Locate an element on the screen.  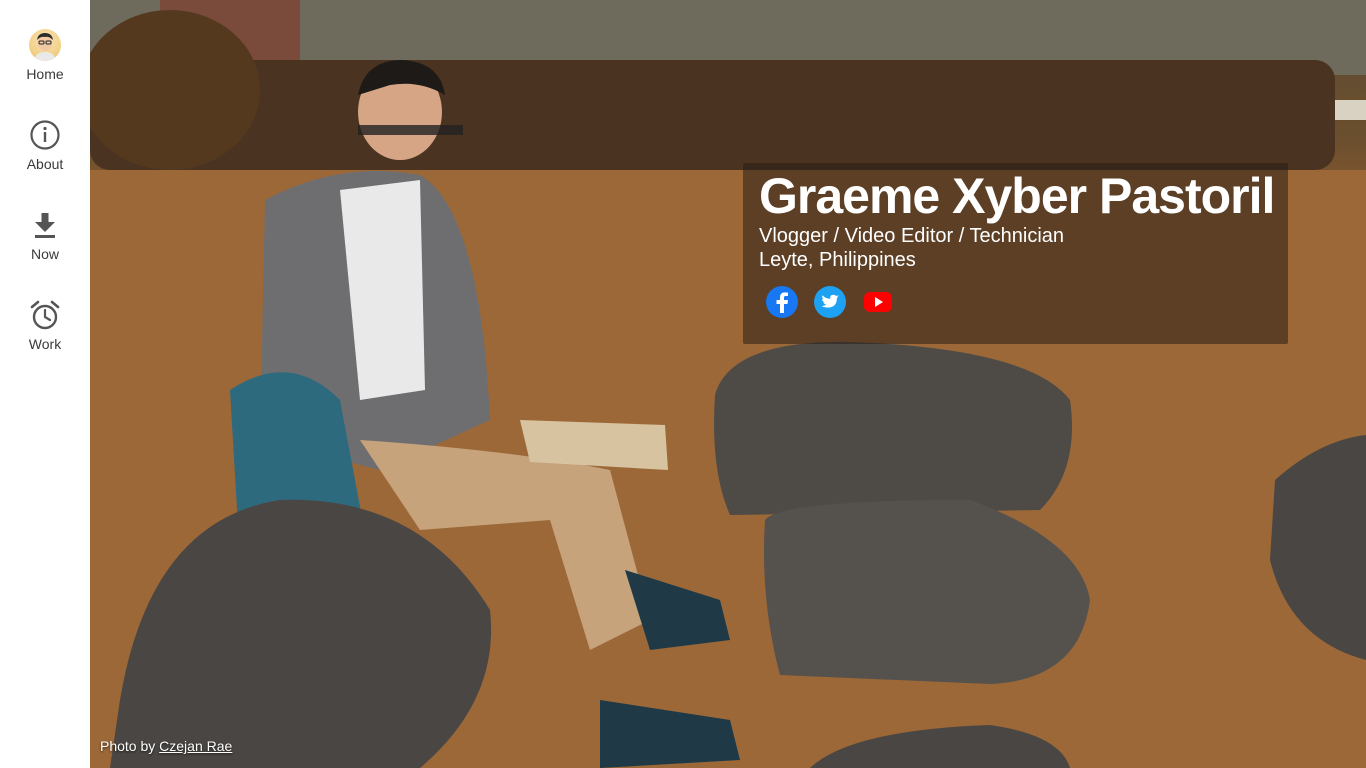
info-icon is located at coordinates (45, 135).